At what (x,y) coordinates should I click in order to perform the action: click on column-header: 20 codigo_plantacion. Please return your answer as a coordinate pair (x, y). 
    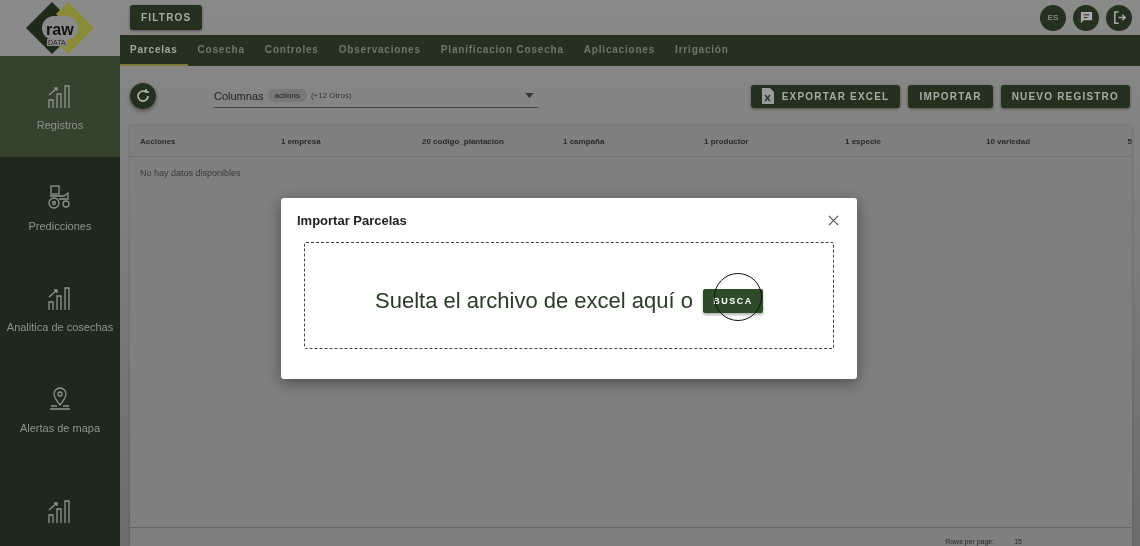
    Looking at the image, I should click on (492, 141).